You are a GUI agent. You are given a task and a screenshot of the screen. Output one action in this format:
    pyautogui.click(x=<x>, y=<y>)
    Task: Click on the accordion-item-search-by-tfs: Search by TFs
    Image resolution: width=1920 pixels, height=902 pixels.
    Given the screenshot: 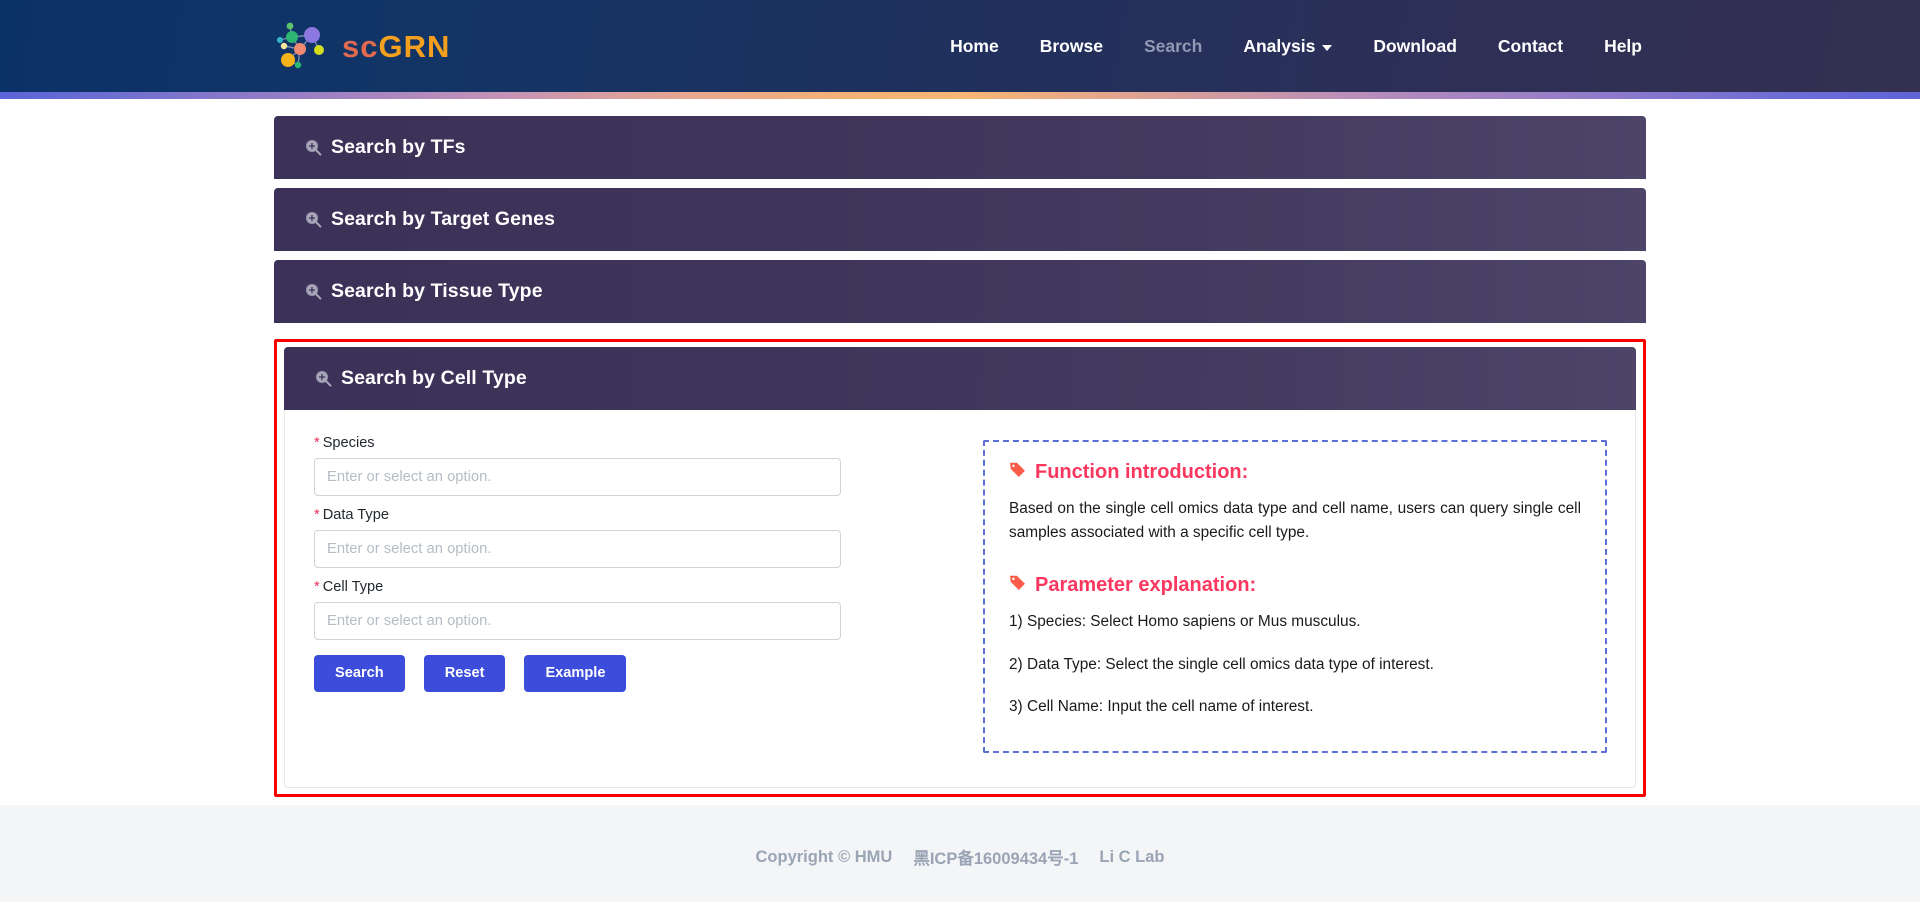 What is the action you would take?
    pyautogui.click(x=960, y=147)
    